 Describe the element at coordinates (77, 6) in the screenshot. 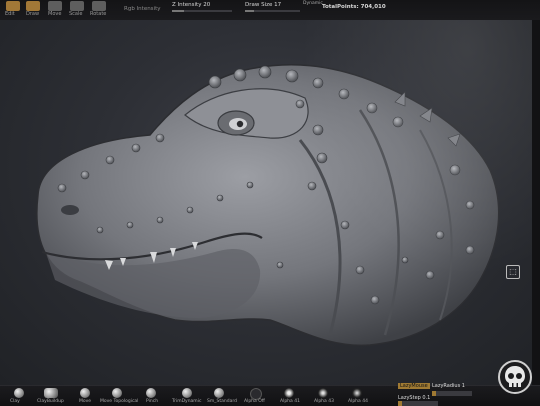

I see `scale-icon` at that location.